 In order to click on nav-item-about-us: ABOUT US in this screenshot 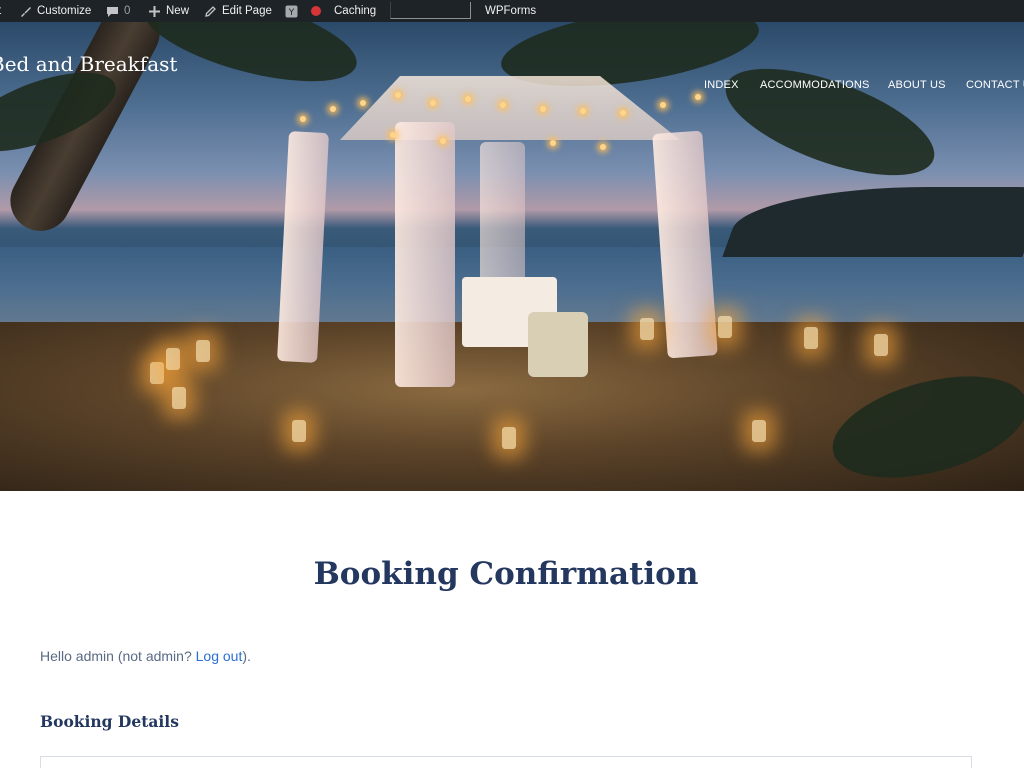, I will do `click(917, 85)`.